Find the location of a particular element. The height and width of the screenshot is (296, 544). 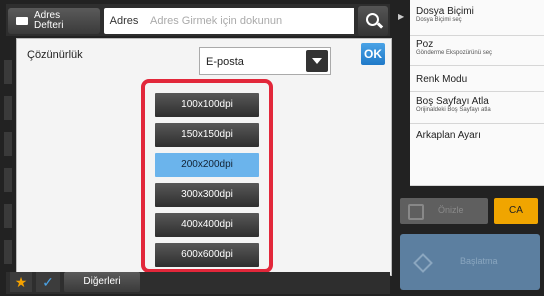

start-label: Başlatma is located at coordinates (479, 261).